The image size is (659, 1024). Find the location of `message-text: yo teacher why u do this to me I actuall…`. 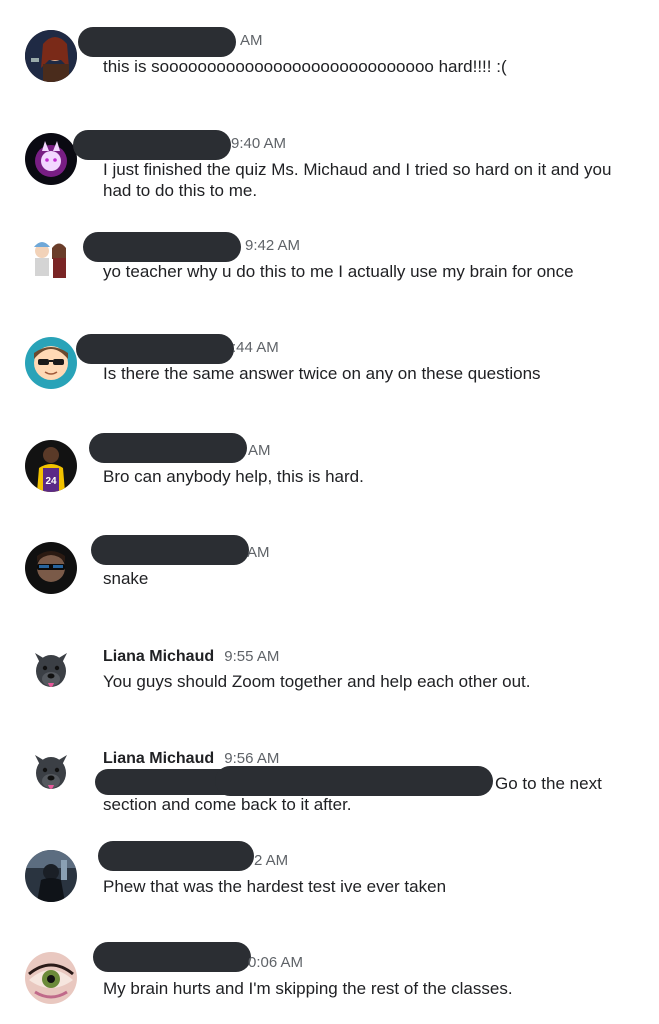

message-text: yo teacher why u do this to me I actuall… is located at coordinates (338, 271).